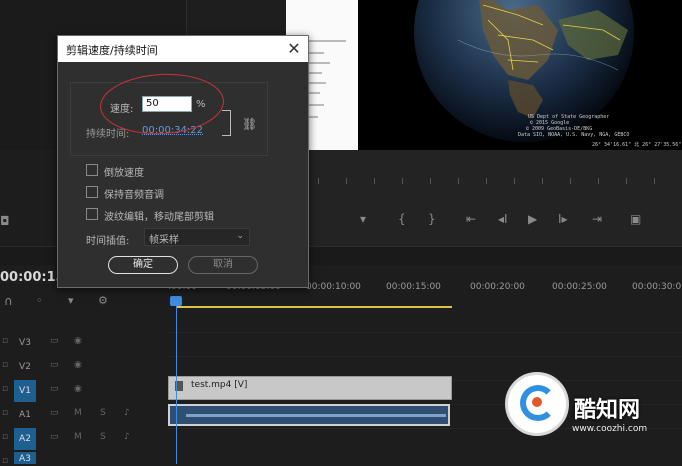 This screenshot has height=466, width=682. What do you see at coordinates (563, 219) in the screenshot?
I see `forward-icon: I▸` at bounding box center [563, 219].